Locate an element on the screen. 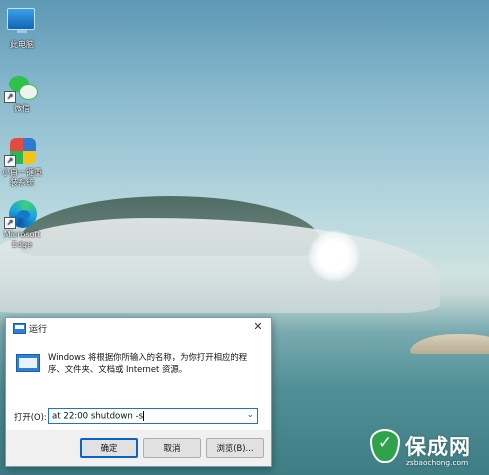 The width and height of the screenshot is (489, 475). wechat-icon: ↗ is located at coordinates (21, 87).